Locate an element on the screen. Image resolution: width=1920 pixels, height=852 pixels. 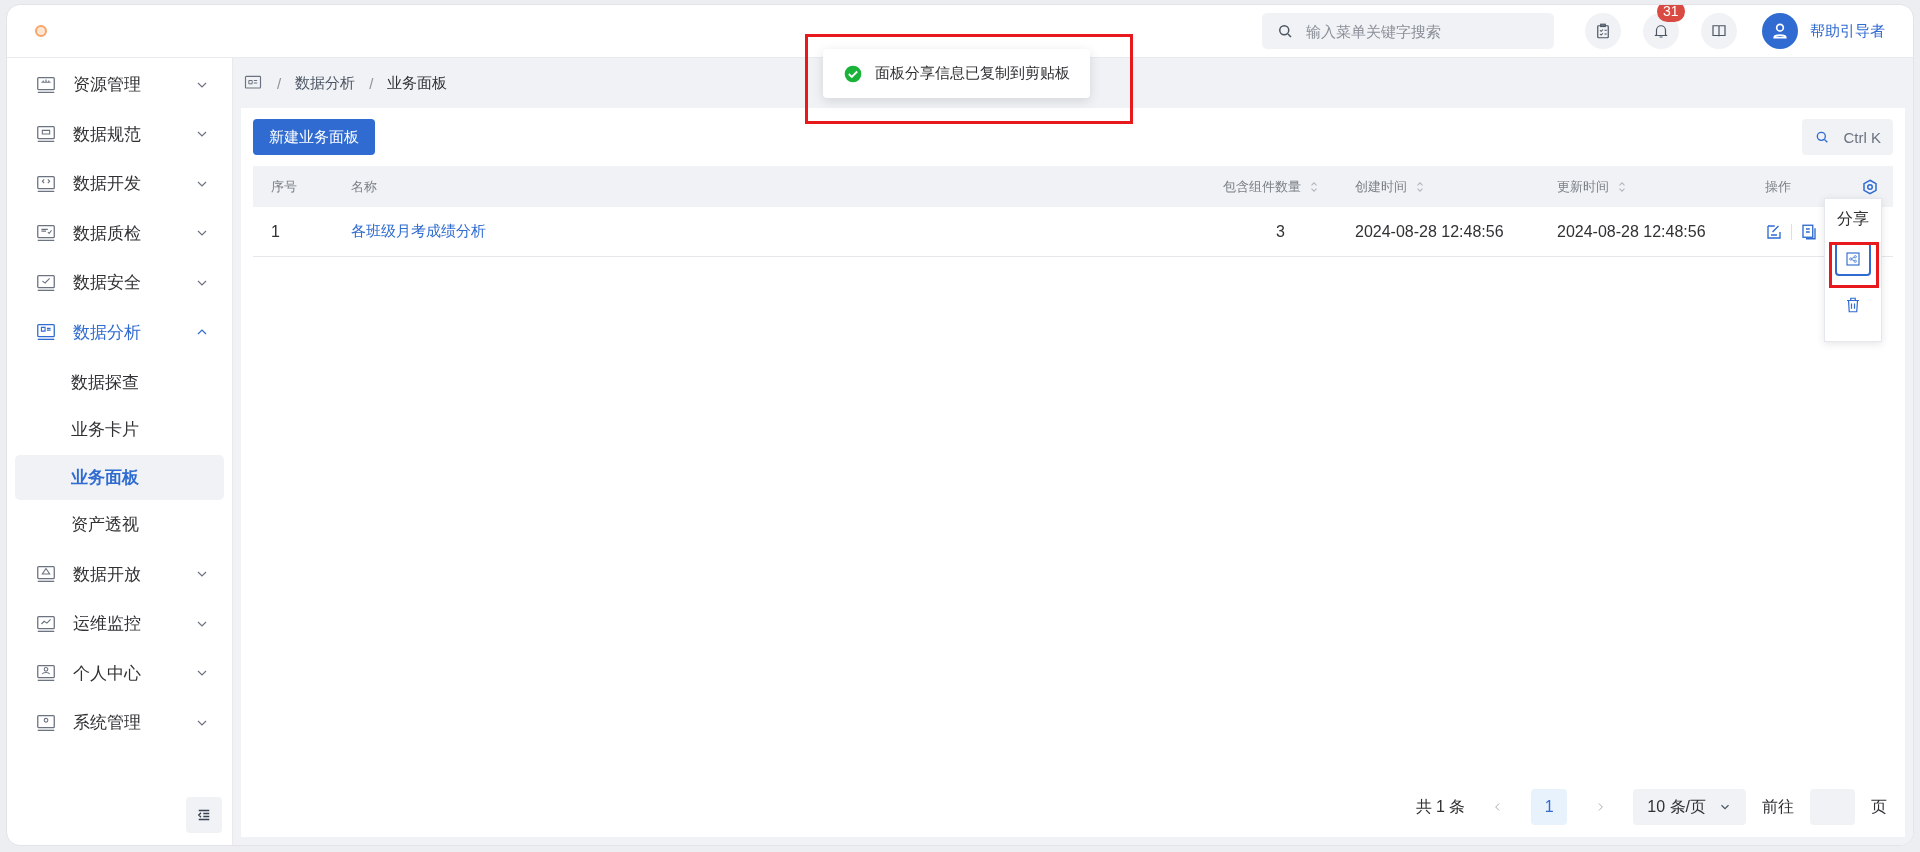
clipboard-icon is located at coordinates (1603, 31).